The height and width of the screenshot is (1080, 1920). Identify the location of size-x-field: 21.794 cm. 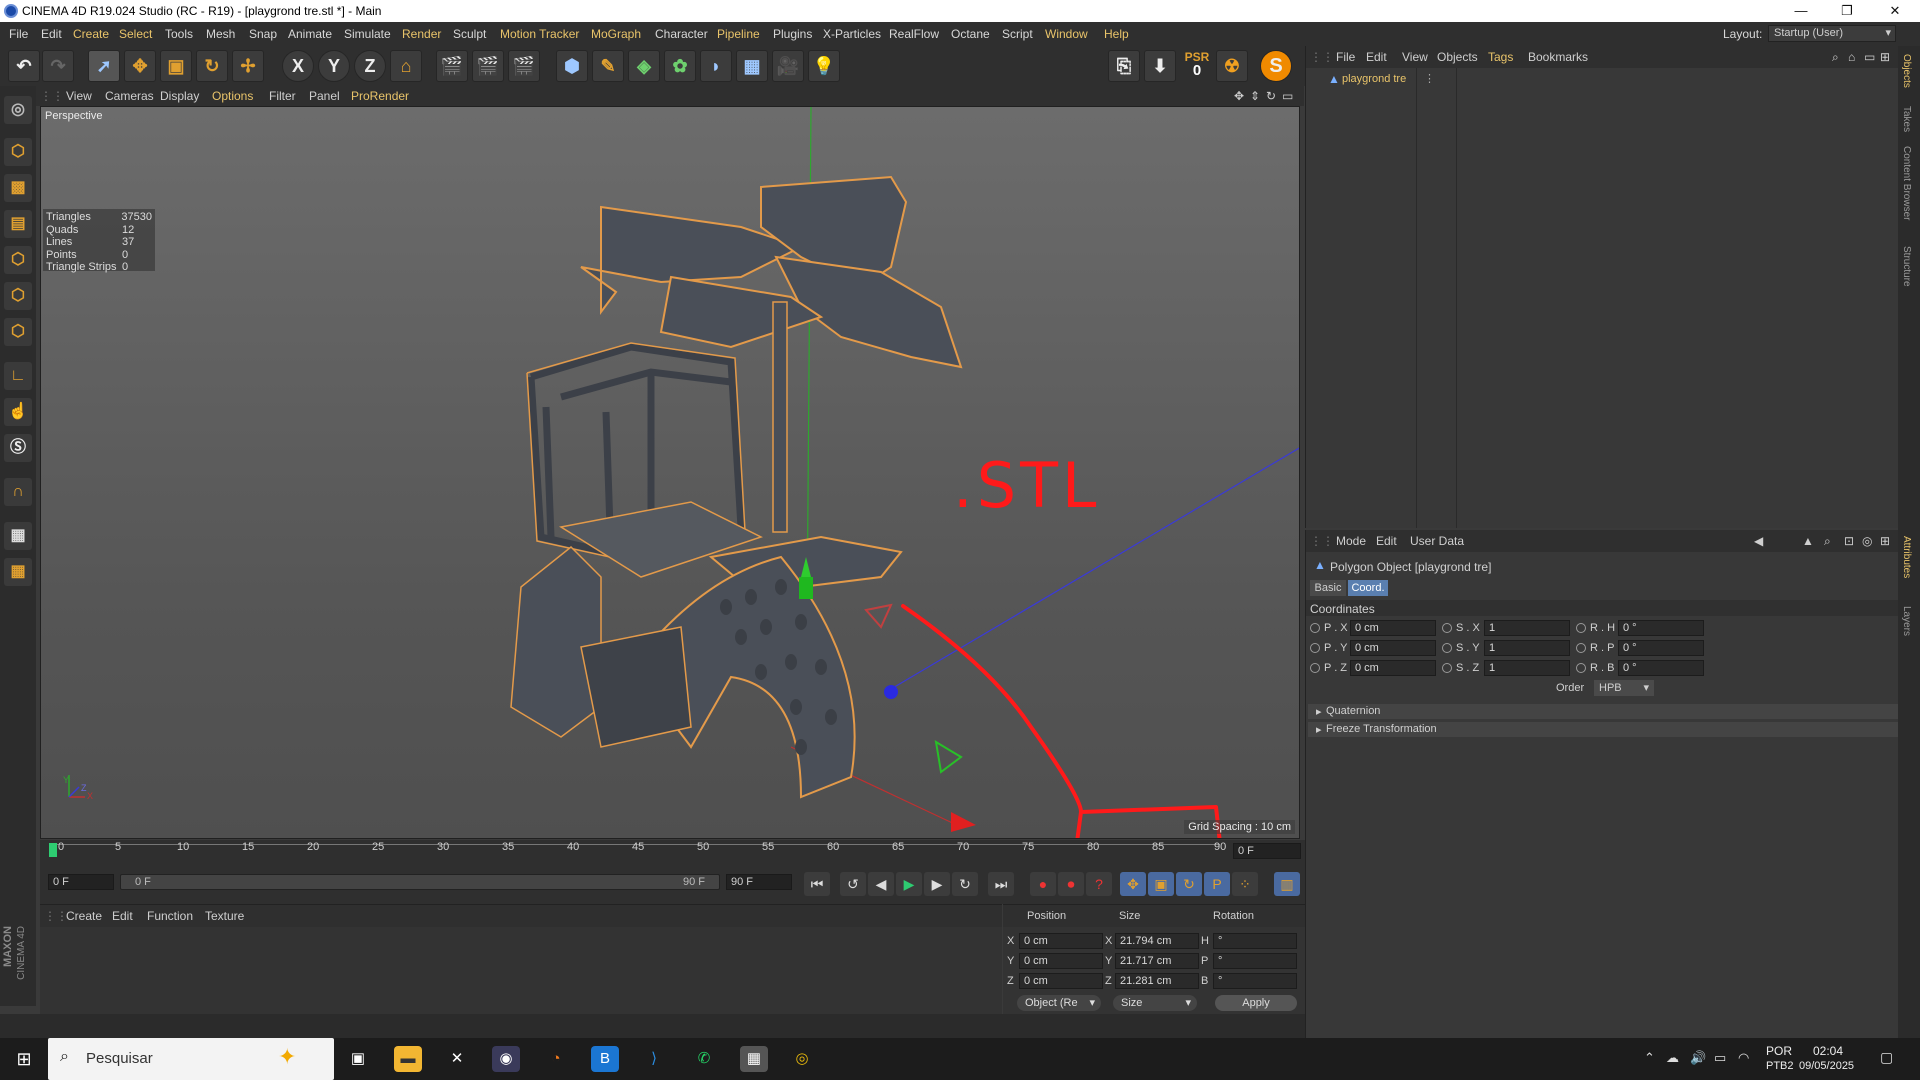
(1157, 941).